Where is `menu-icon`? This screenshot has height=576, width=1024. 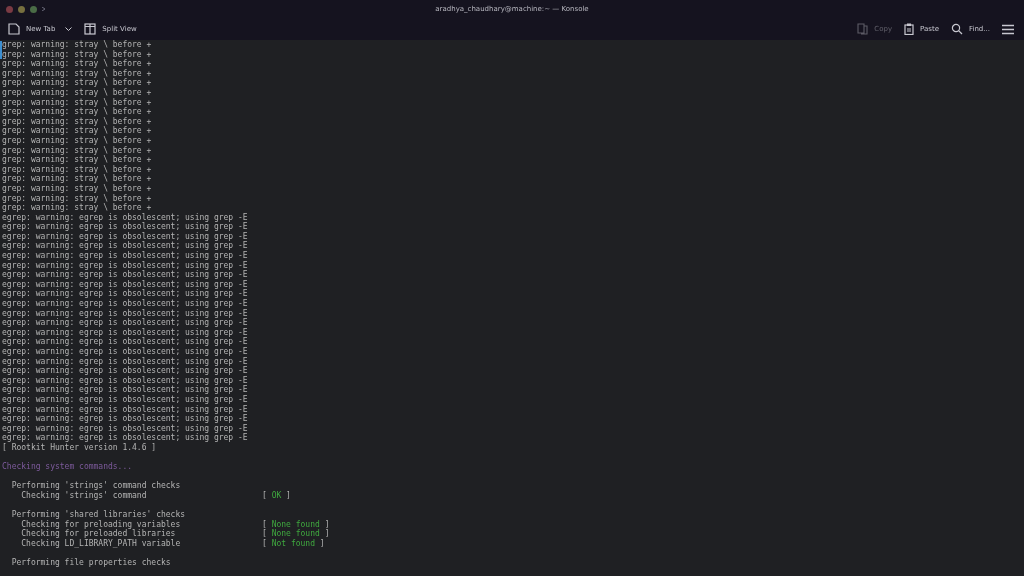
menu-icon is located at coordinates (1008, 29).